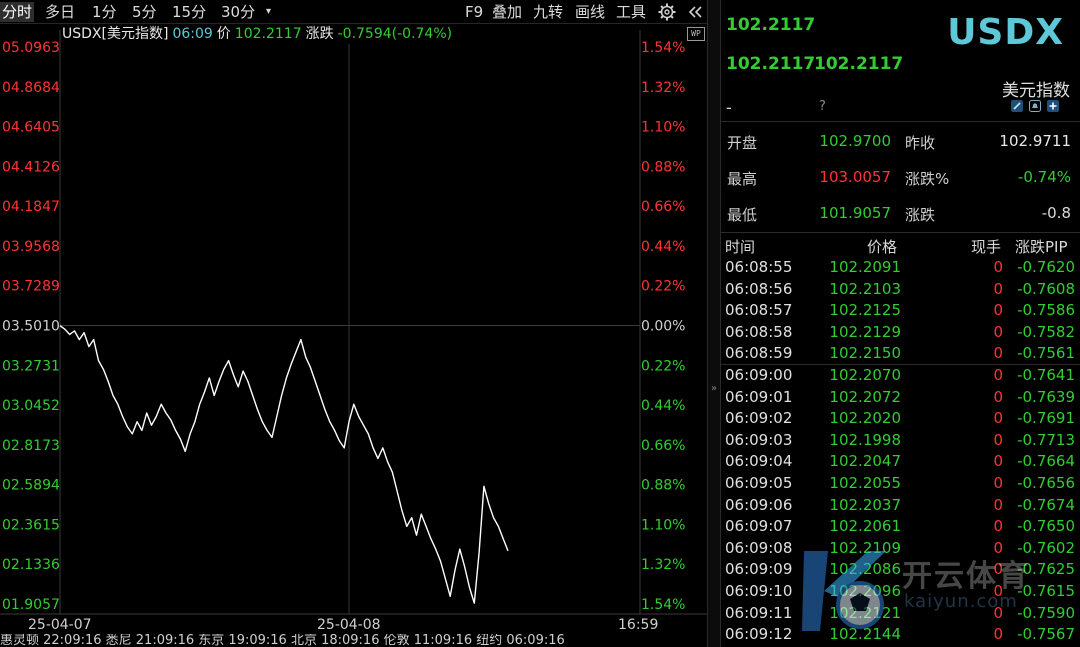 The height and width of the screenshot is (647, 1080). I want to click on help-icon: ?, so click(822, 106).